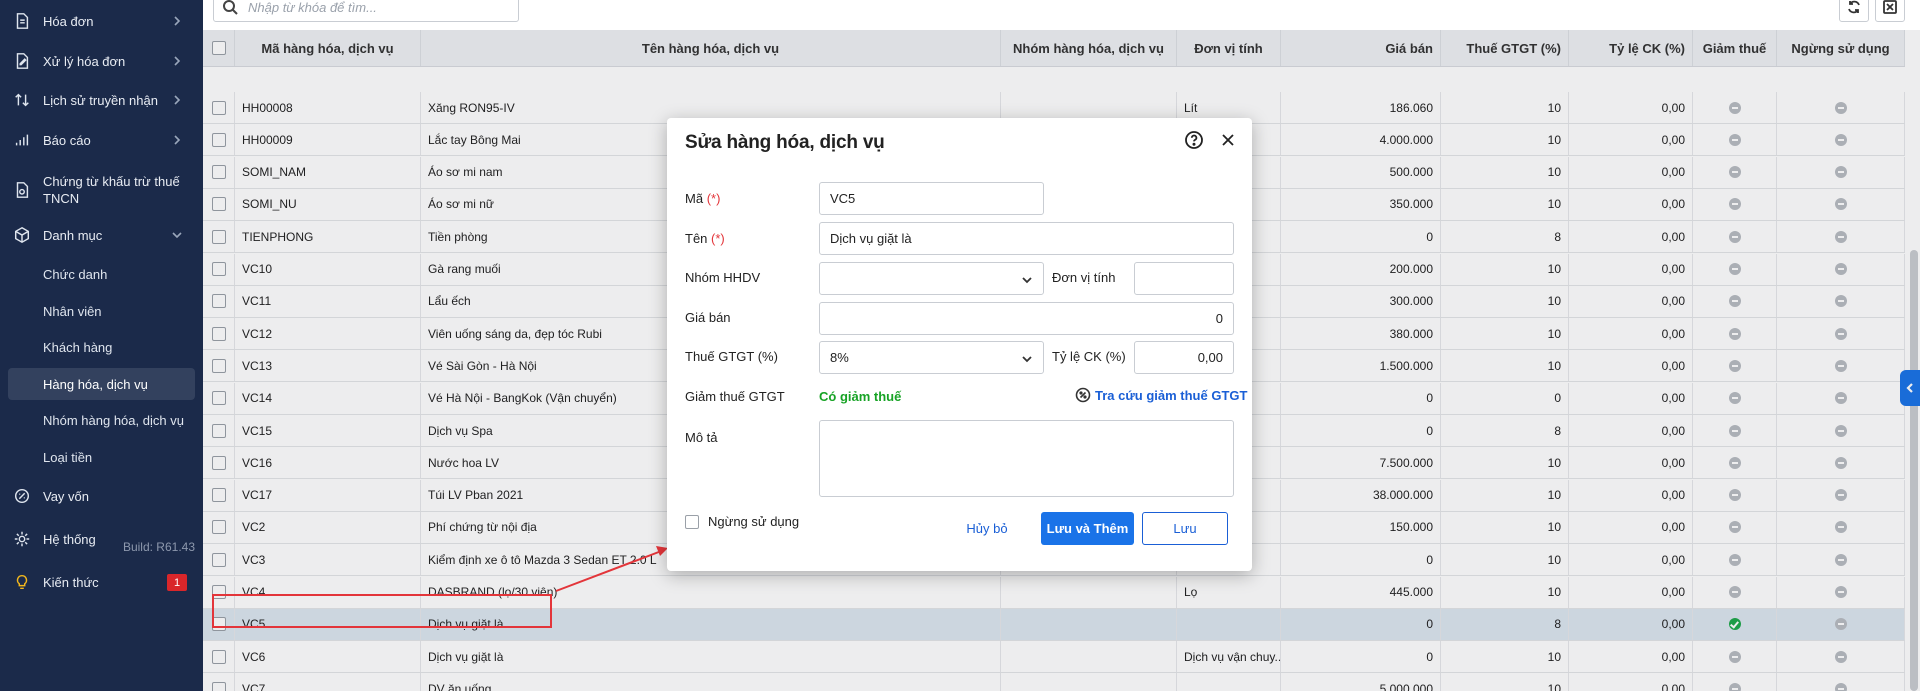 The image size is (1920, 691). I want to click on vat-select: 8%, so click(931, 357).